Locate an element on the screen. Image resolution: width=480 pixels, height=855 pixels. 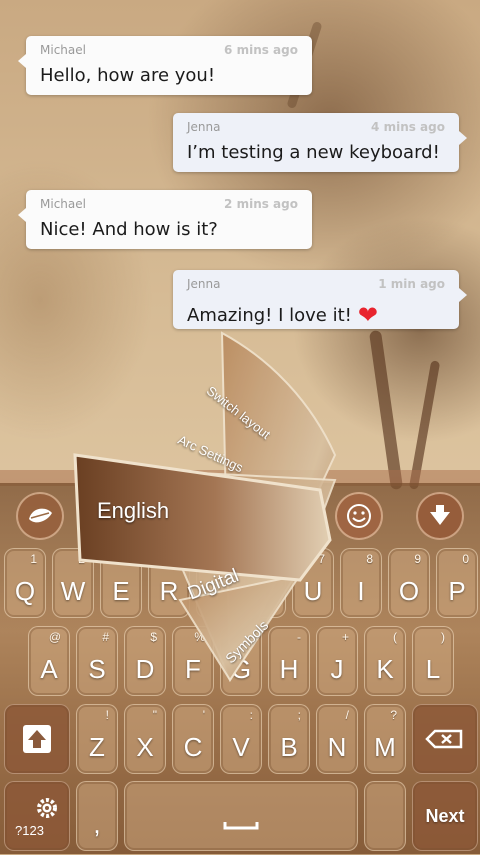
key-h: -H is located at coordinates (289, 661).